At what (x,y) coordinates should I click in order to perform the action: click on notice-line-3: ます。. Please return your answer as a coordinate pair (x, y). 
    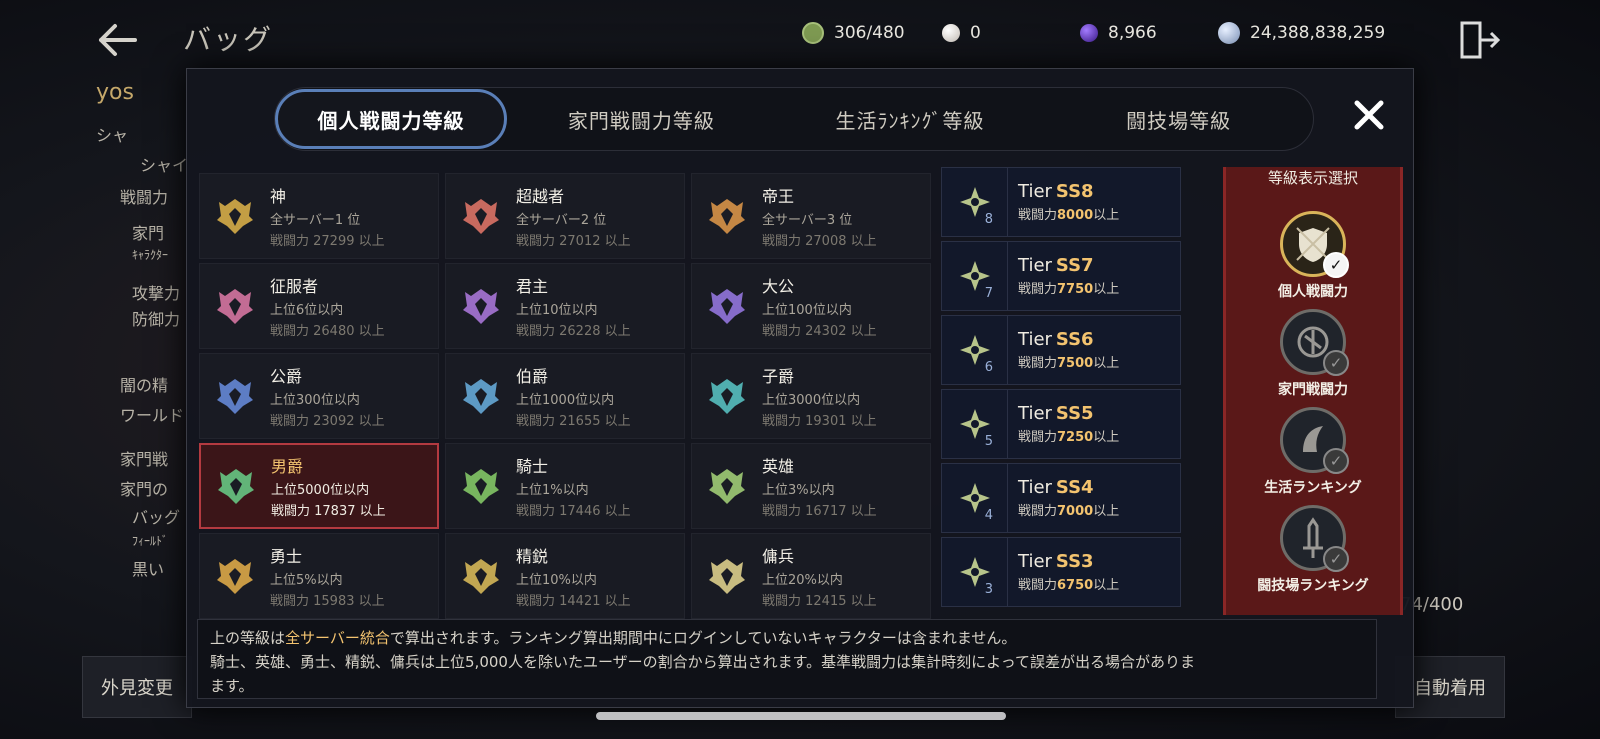
    Looking at the image, I should click on (232, 686).